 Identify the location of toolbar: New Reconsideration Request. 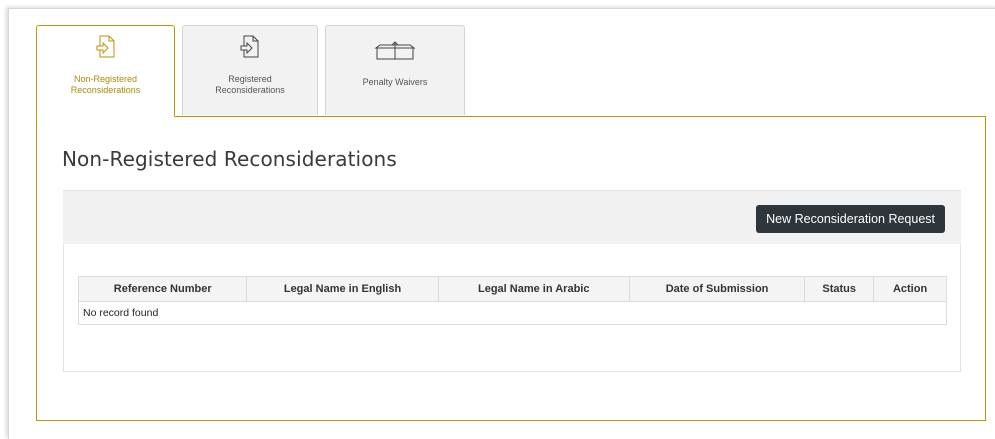
(512, 217).